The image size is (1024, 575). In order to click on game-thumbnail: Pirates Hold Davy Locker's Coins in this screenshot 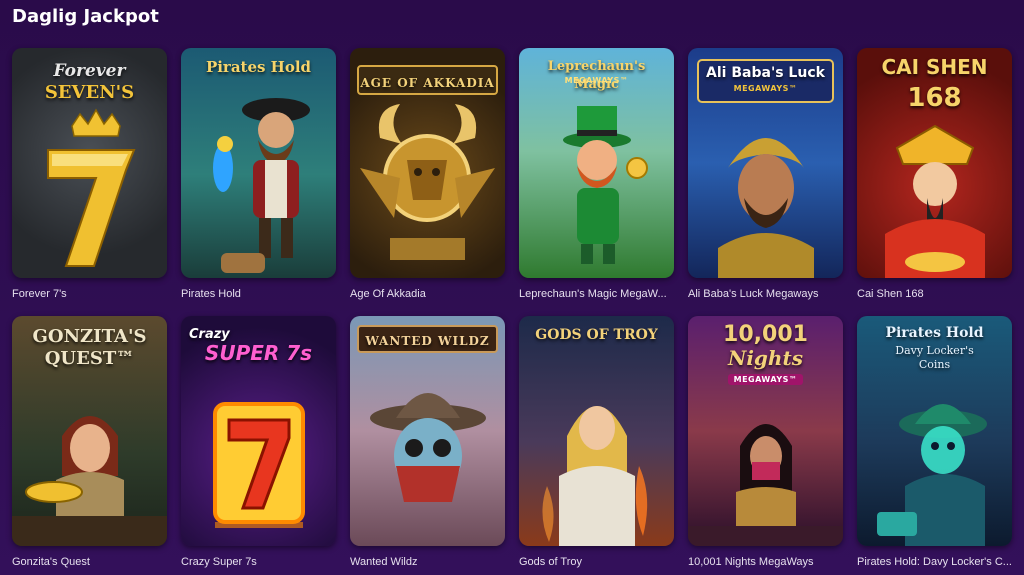, I will do `click(934, 431)`.